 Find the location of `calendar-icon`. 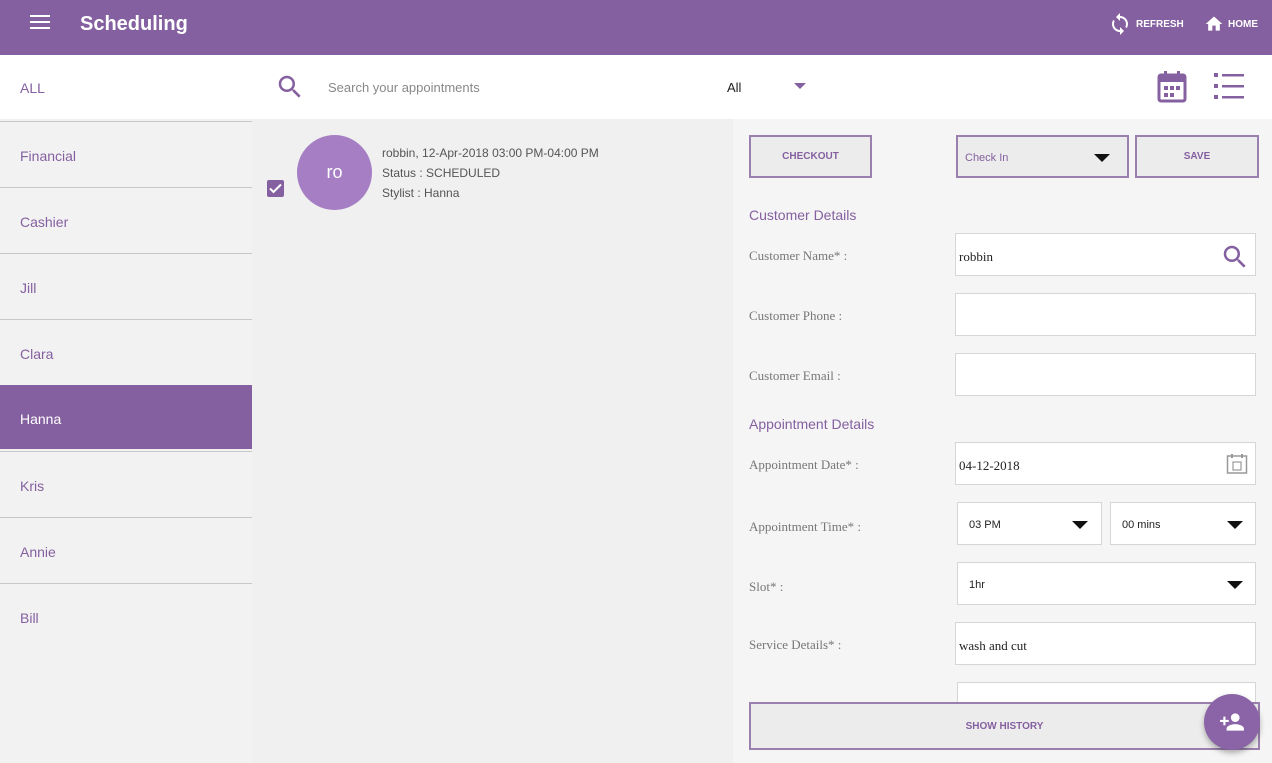

calendar-icon is located at coordinates (1172, 87).